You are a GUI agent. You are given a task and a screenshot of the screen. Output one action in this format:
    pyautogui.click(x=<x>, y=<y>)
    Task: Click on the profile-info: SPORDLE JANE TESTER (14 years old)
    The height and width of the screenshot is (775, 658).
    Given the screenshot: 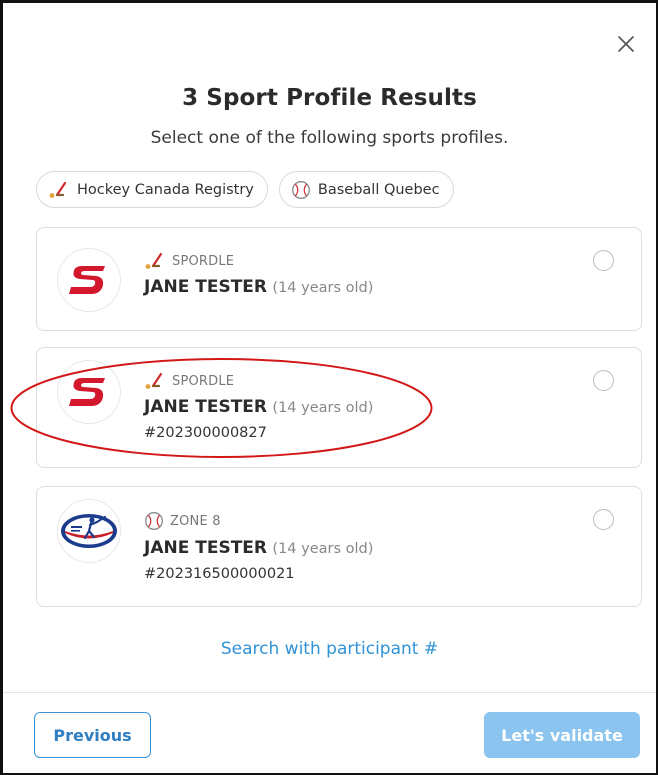 What is the action you would take?
    pyautogui.click(x=258, y=274)
    